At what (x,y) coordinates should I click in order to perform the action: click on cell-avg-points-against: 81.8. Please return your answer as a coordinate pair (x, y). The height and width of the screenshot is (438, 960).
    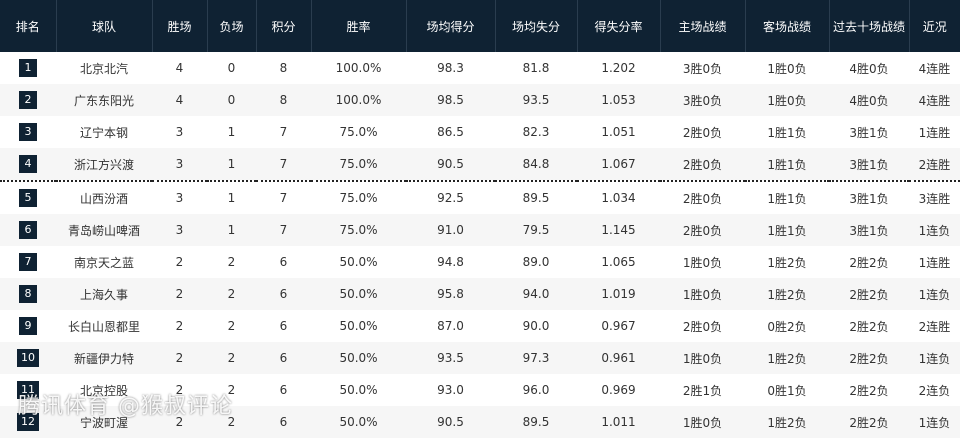
    Looking at the image, I should click on (536, 68).